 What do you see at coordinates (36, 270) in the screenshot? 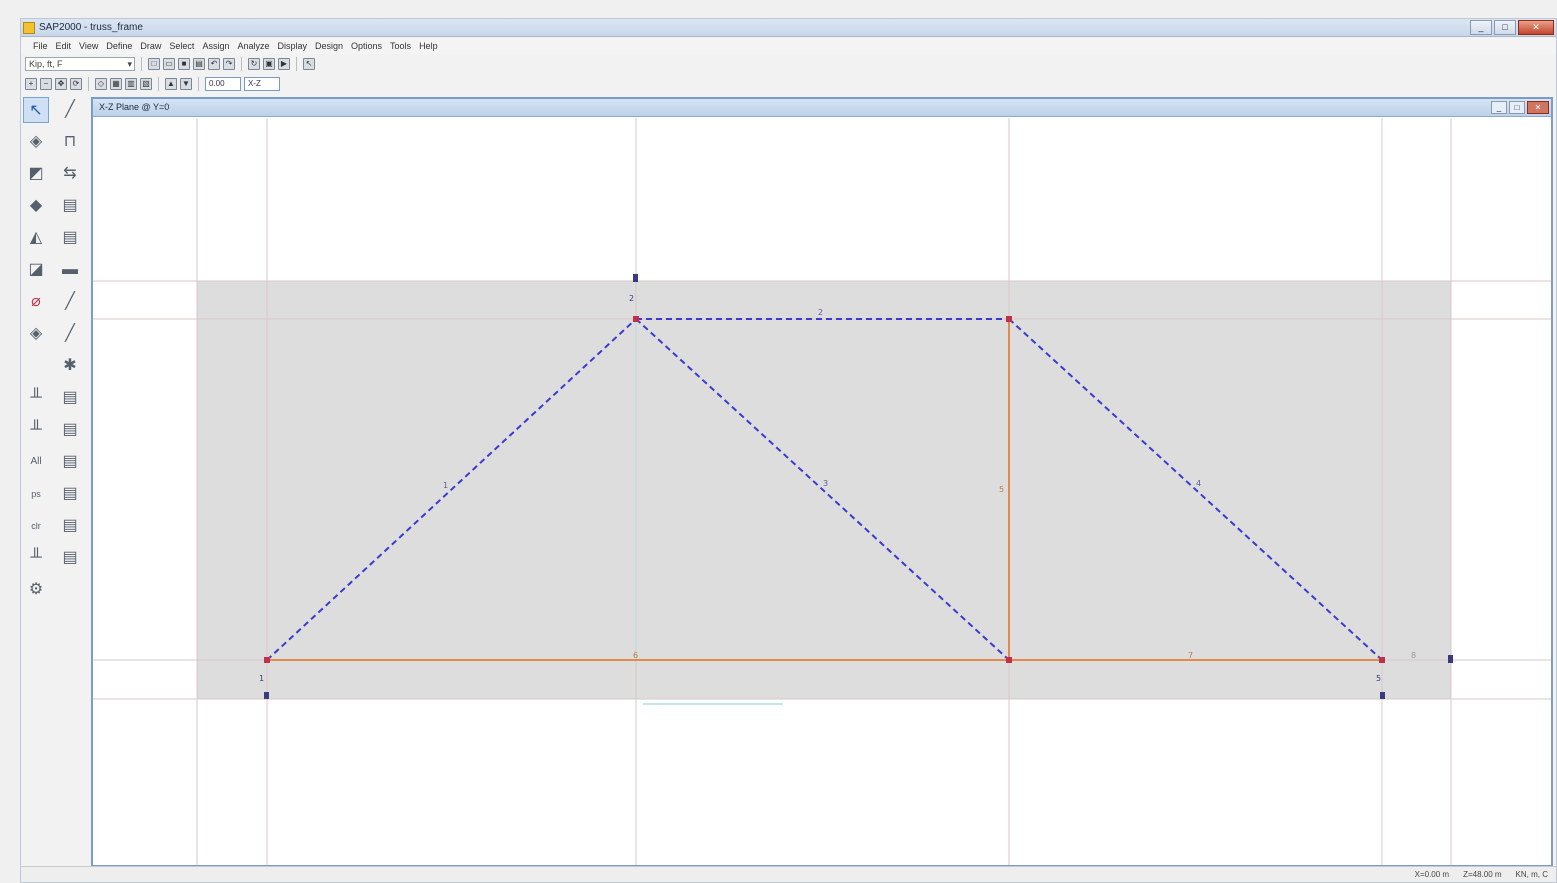
I see `load-tool-icon: ◪` at bounding box center [36, 270].